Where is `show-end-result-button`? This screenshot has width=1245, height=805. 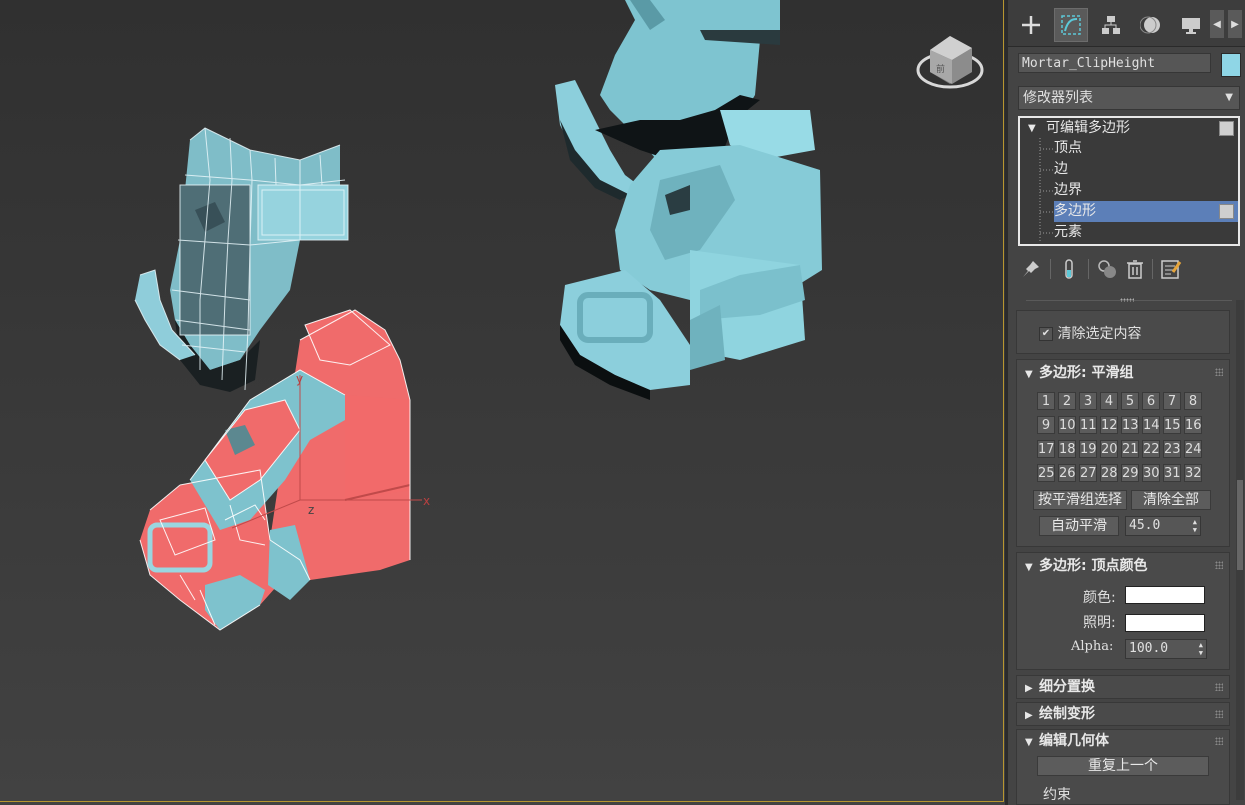 show-end-result-button is located at coordinates (1069, 269).